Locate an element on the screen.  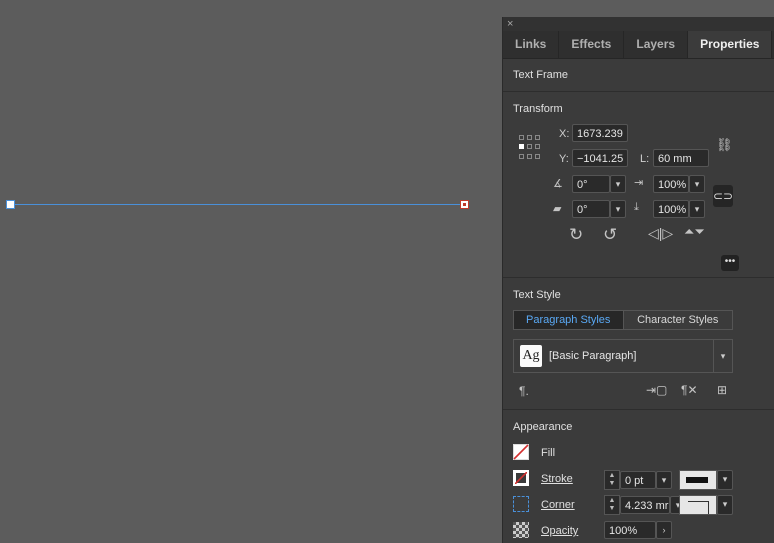
corner-shape-dropdown: ▾ is located at coordinates (725, 505).